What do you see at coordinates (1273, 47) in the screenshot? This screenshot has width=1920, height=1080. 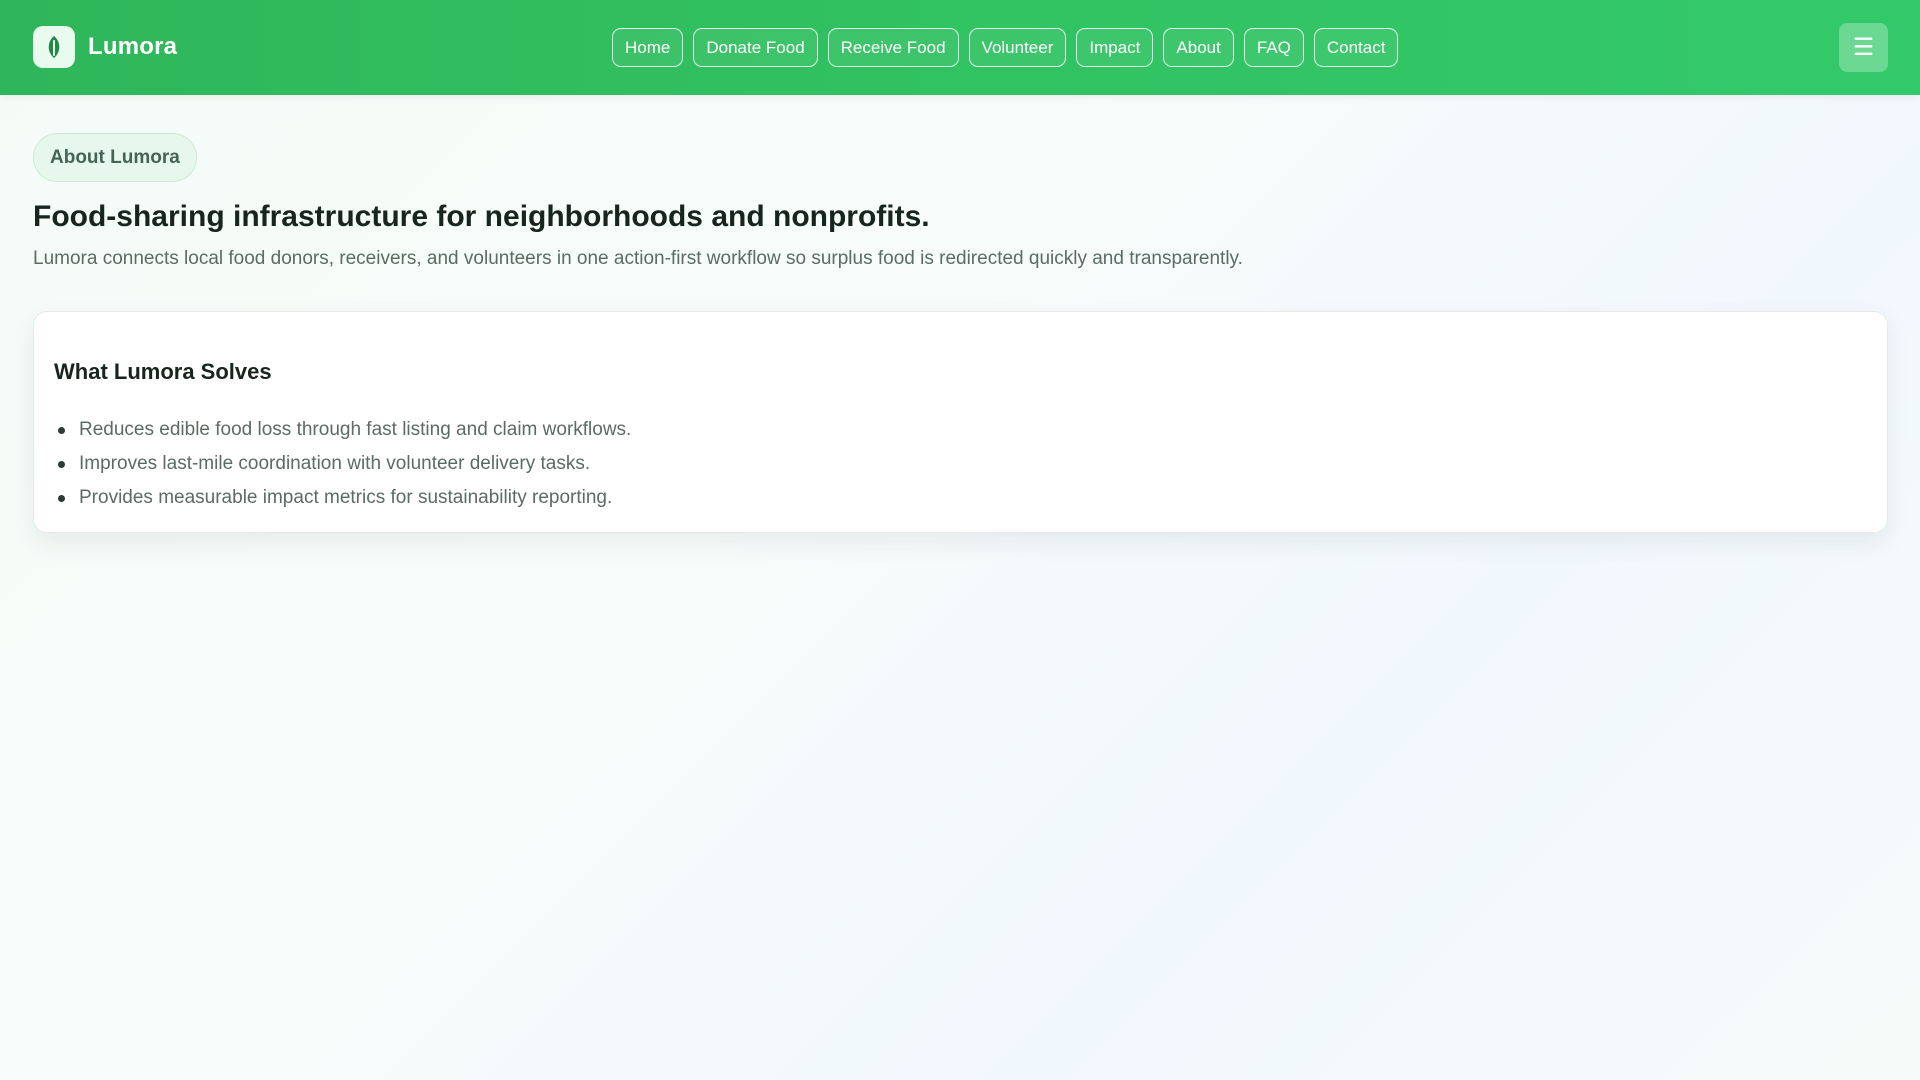 I see `nav-faq: FAQ` at bounding box center [1273, 47].